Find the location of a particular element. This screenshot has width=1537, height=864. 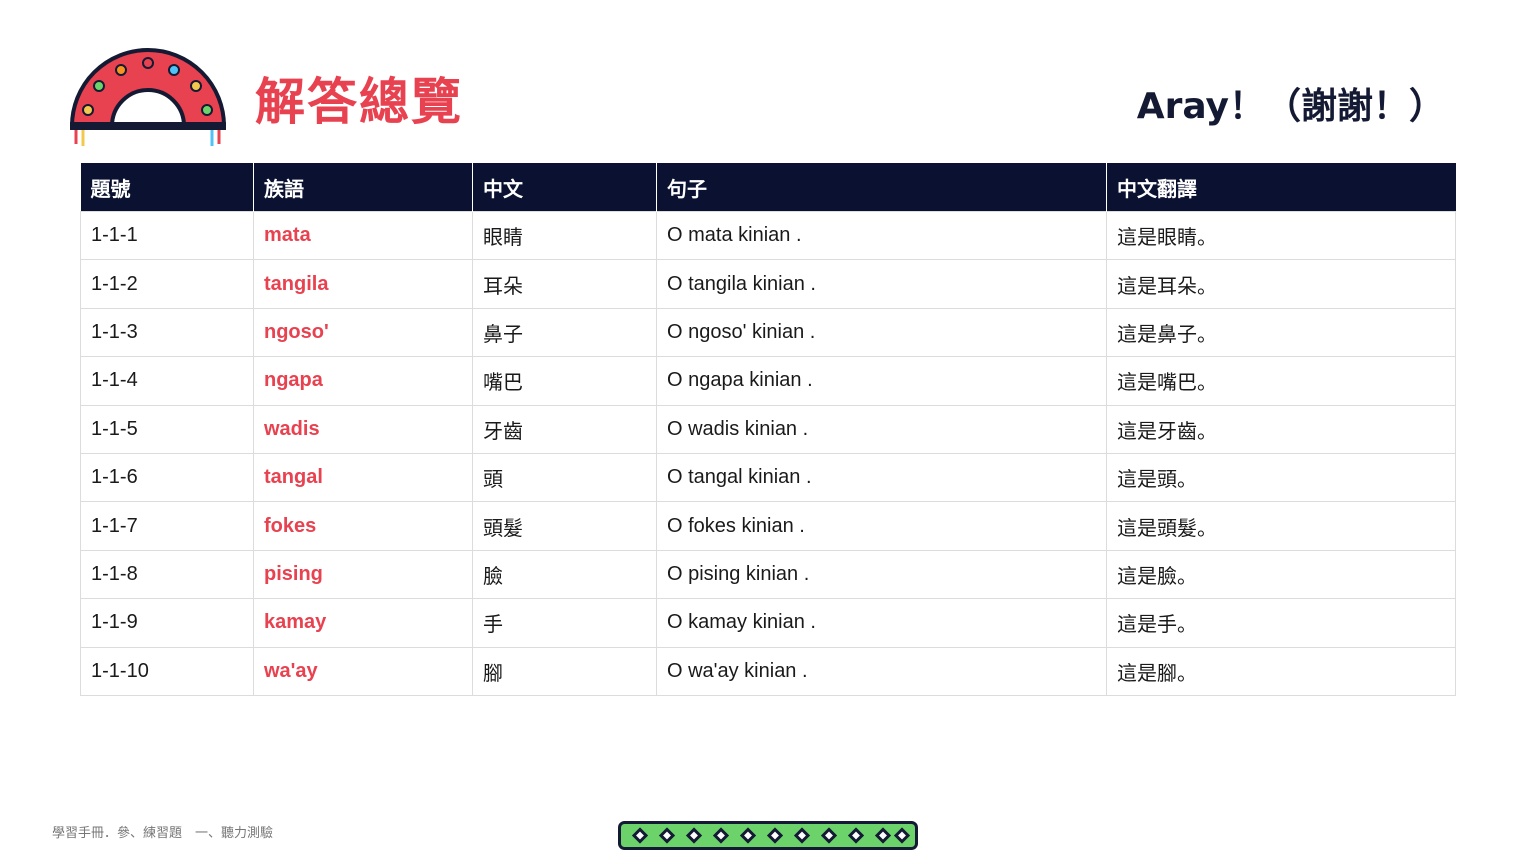

cell-chinese: 鼻子 is located at coordinates (564, 332).